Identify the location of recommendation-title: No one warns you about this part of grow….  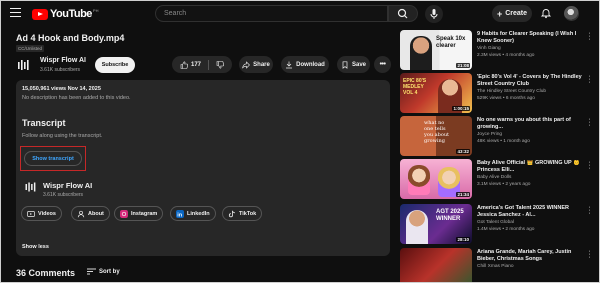
(531, 124).